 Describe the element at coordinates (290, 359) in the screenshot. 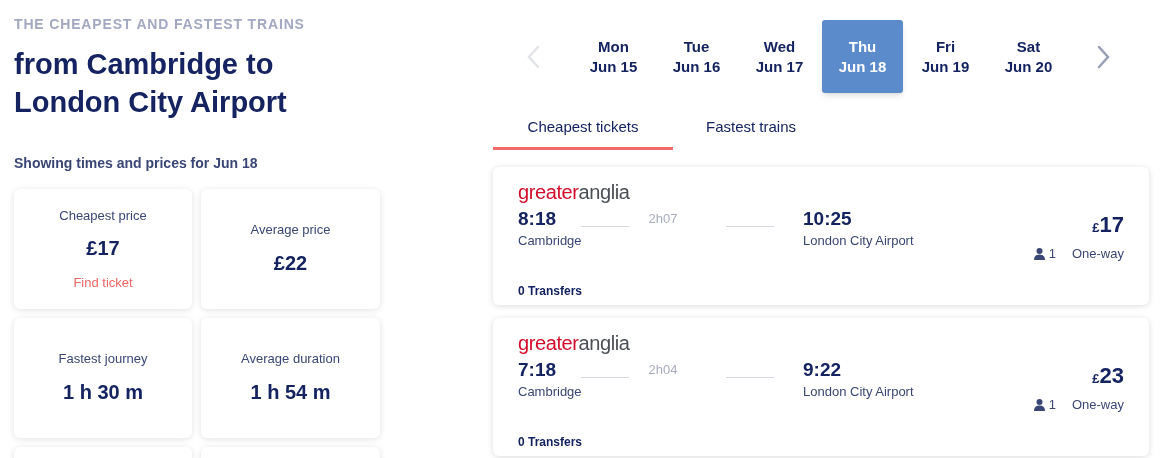

I see `stat-label: Average duration` at that location.